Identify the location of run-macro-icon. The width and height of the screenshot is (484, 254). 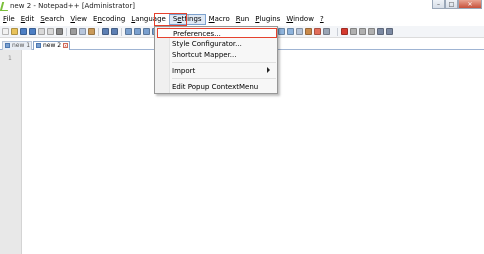
(371, 31).